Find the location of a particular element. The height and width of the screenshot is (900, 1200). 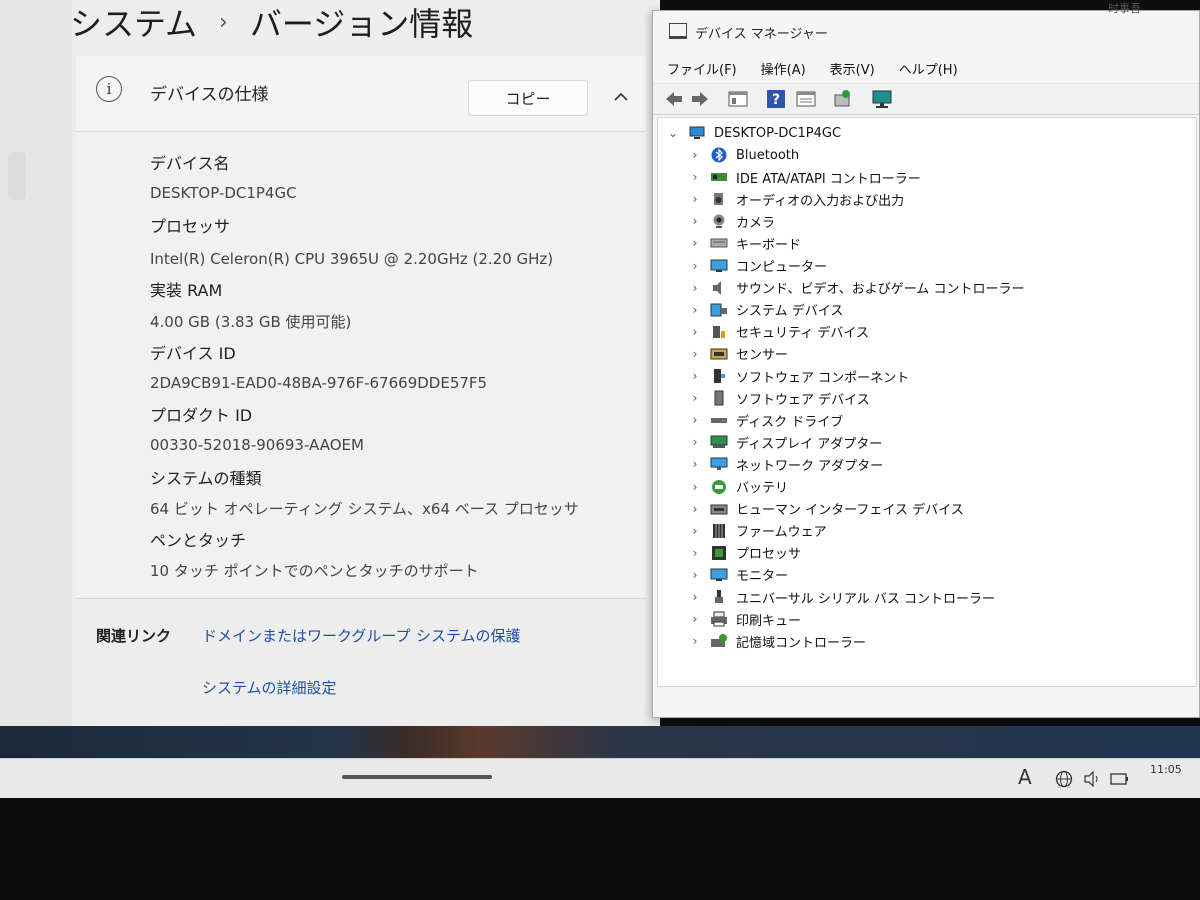

breadcrumb-parent: システム is located at coordinates (133, 22).